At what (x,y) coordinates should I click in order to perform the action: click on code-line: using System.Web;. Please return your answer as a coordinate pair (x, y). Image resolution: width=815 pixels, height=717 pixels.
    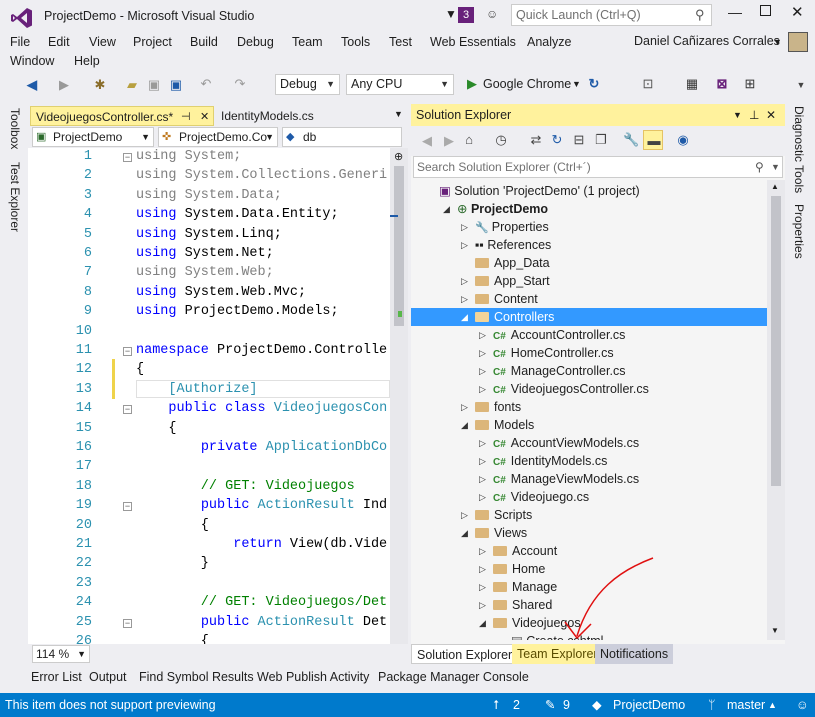
    Looking at the image, I should click on (205, 272).